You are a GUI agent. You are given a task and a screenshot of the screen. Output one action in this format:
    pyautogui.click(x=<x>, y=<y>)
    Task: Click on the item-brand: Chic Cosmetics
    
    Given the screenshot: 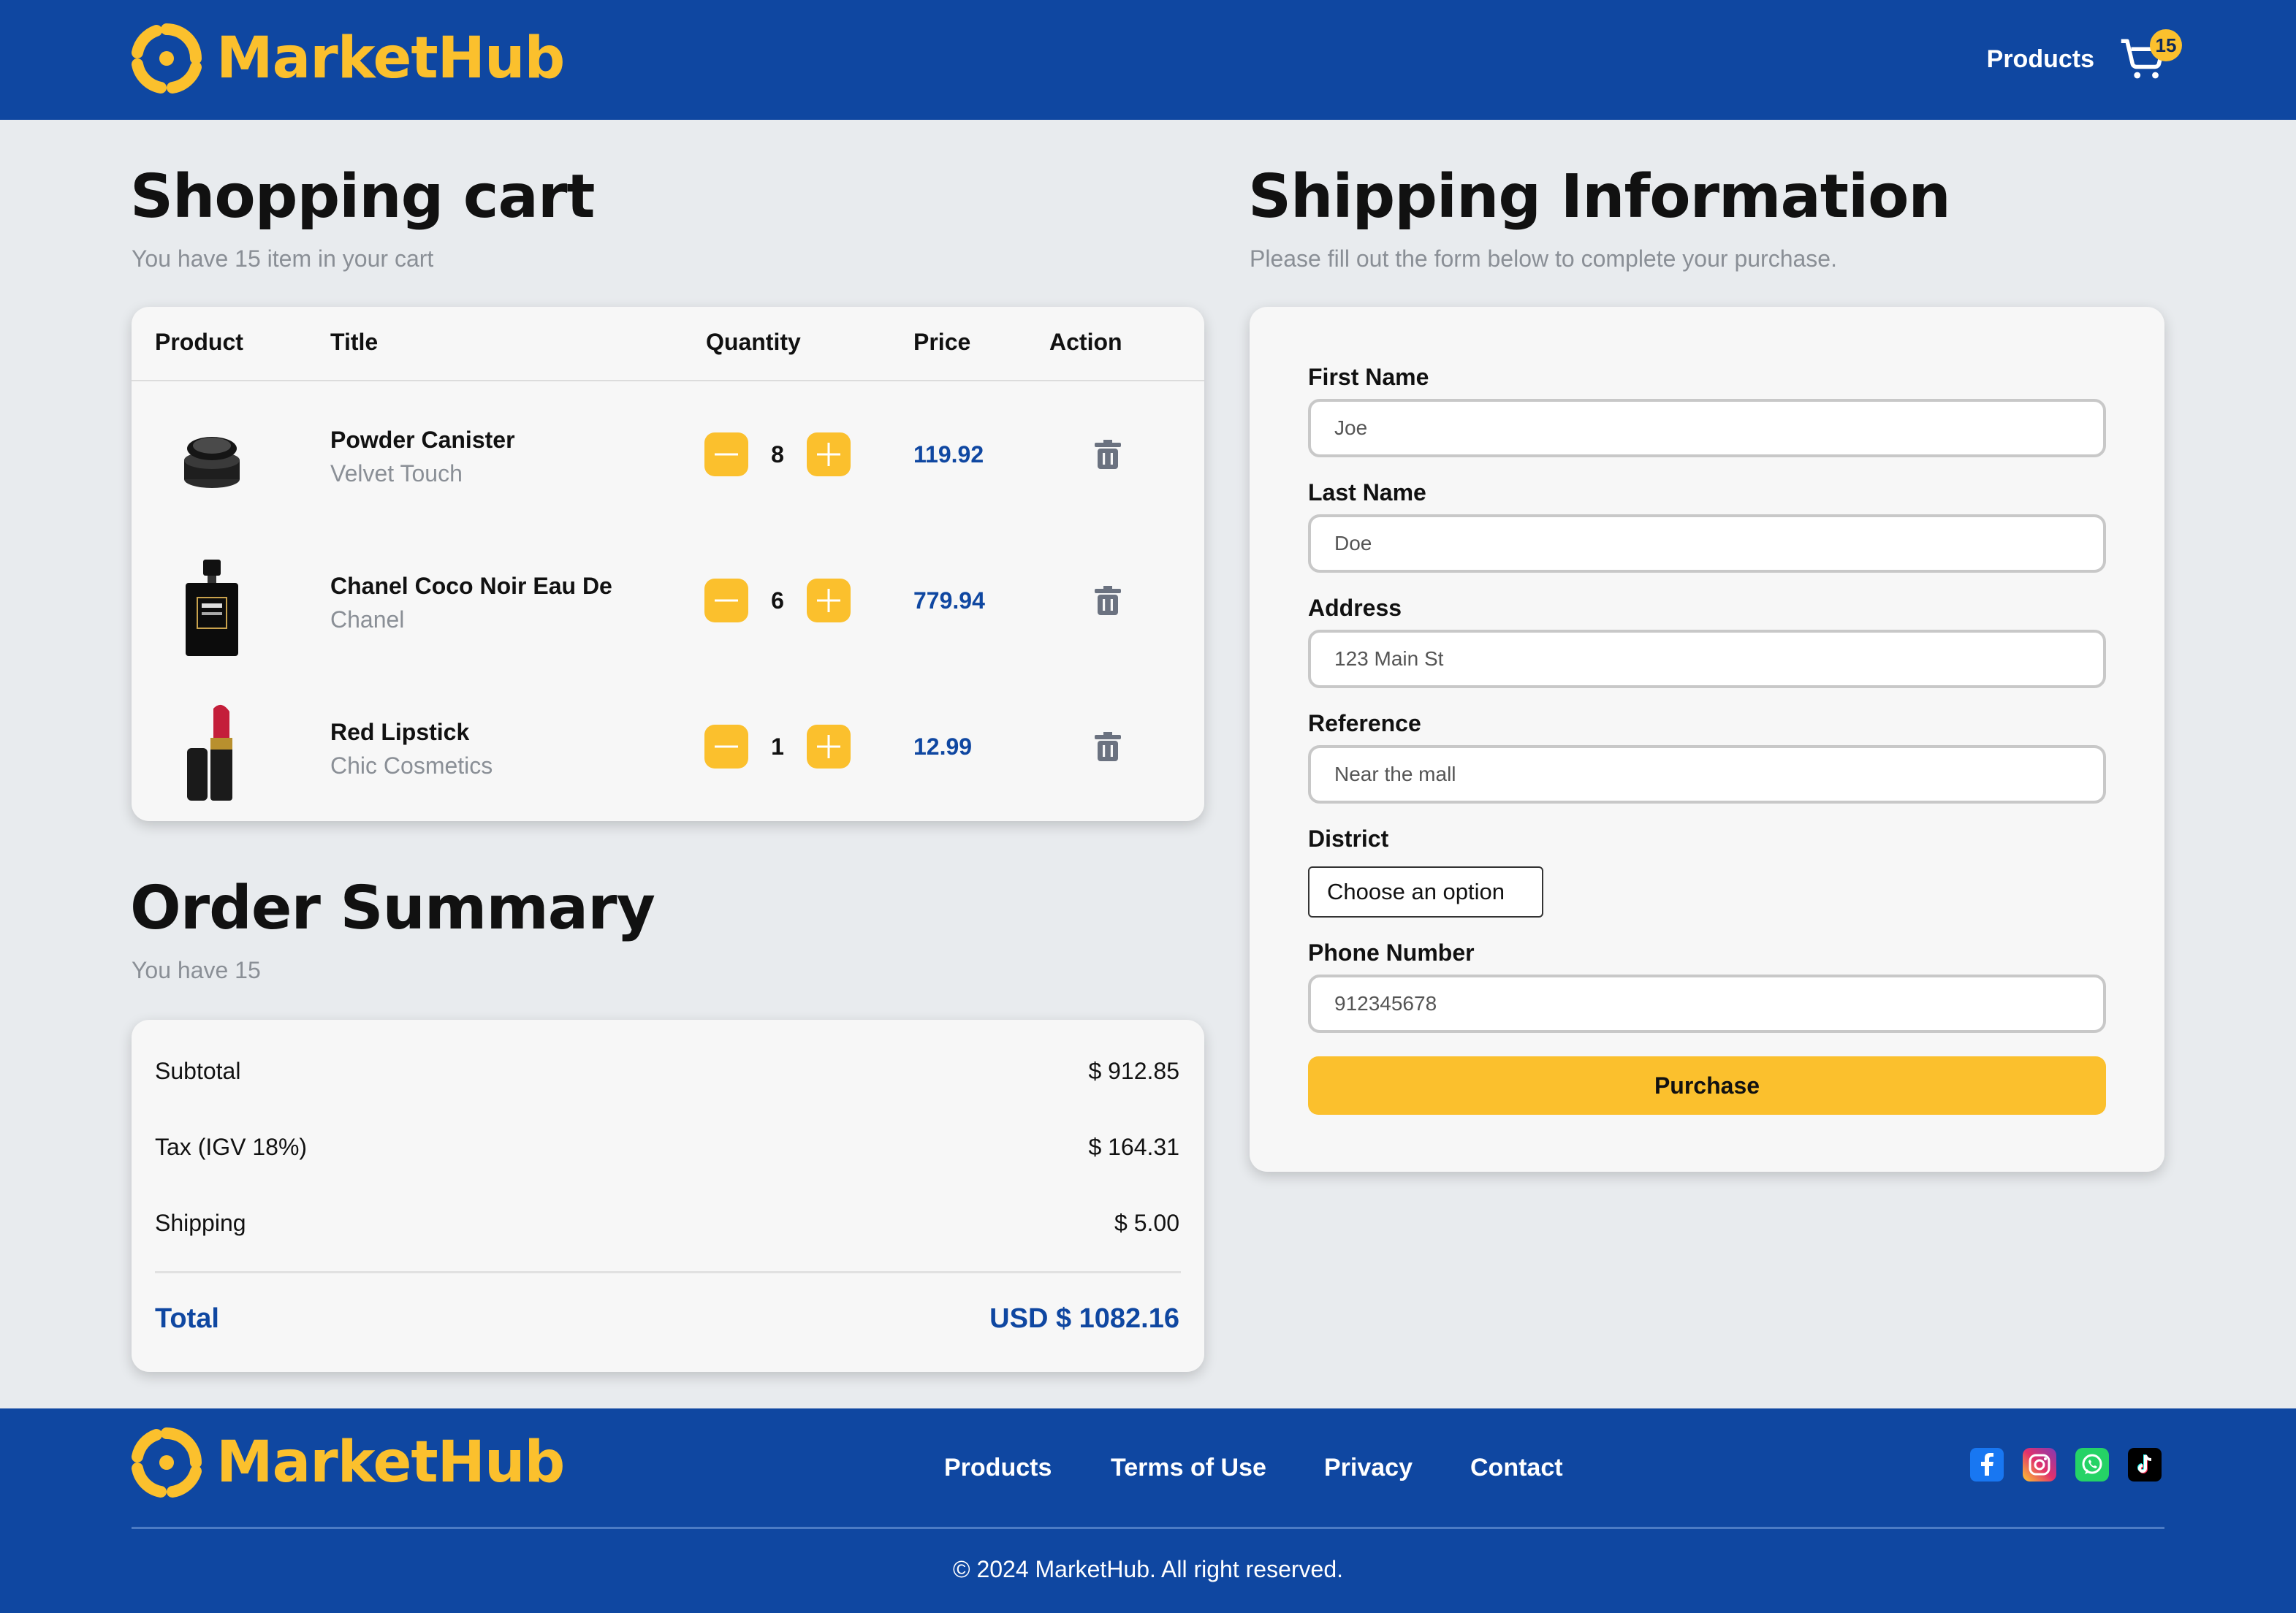 What is the action you would take?
    pyautogui.click(x=411, y=765)
    